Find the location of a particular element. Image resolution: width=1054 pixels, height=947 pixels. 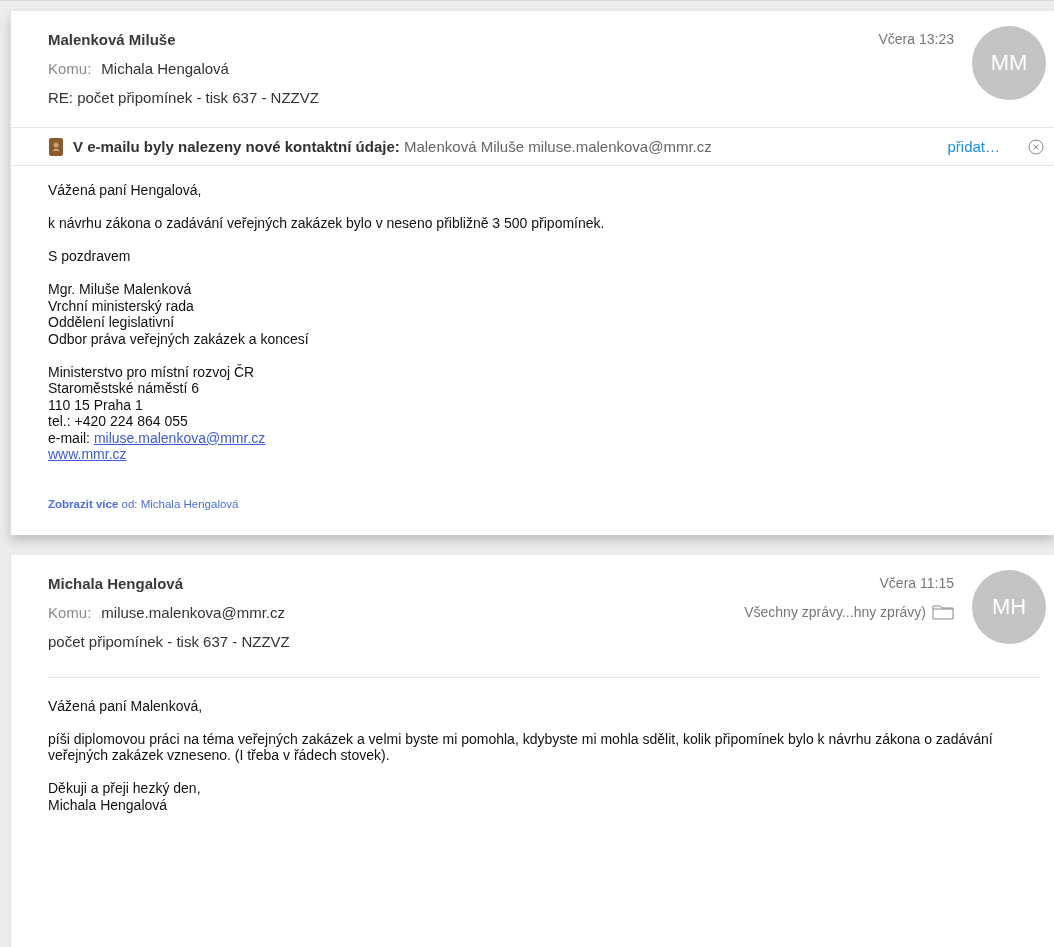

contact-banner-text: V e-mailu byly nalezeny nové kontaktní údaje: Malenková Miluše miluse.malenkova@mmr.cz is located at coordinates (393, 146).